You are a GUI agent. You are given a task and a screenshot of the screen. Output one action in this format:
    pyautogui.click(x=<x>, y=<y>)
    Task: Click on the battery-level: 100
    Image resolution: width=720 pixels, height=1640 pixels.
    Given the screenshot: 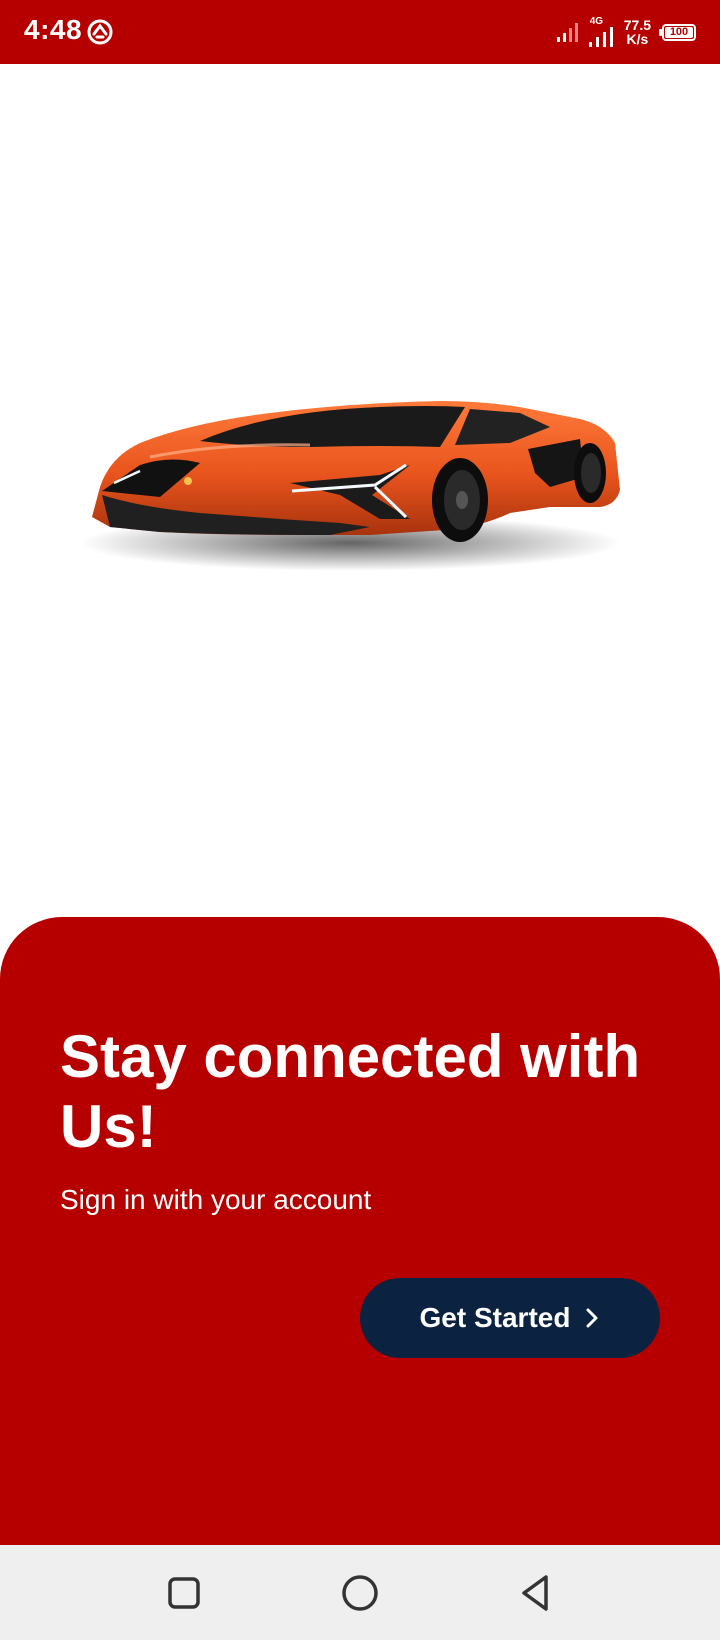 What is the action you would take?
    pyautogui.click(x=679, y=31)
    